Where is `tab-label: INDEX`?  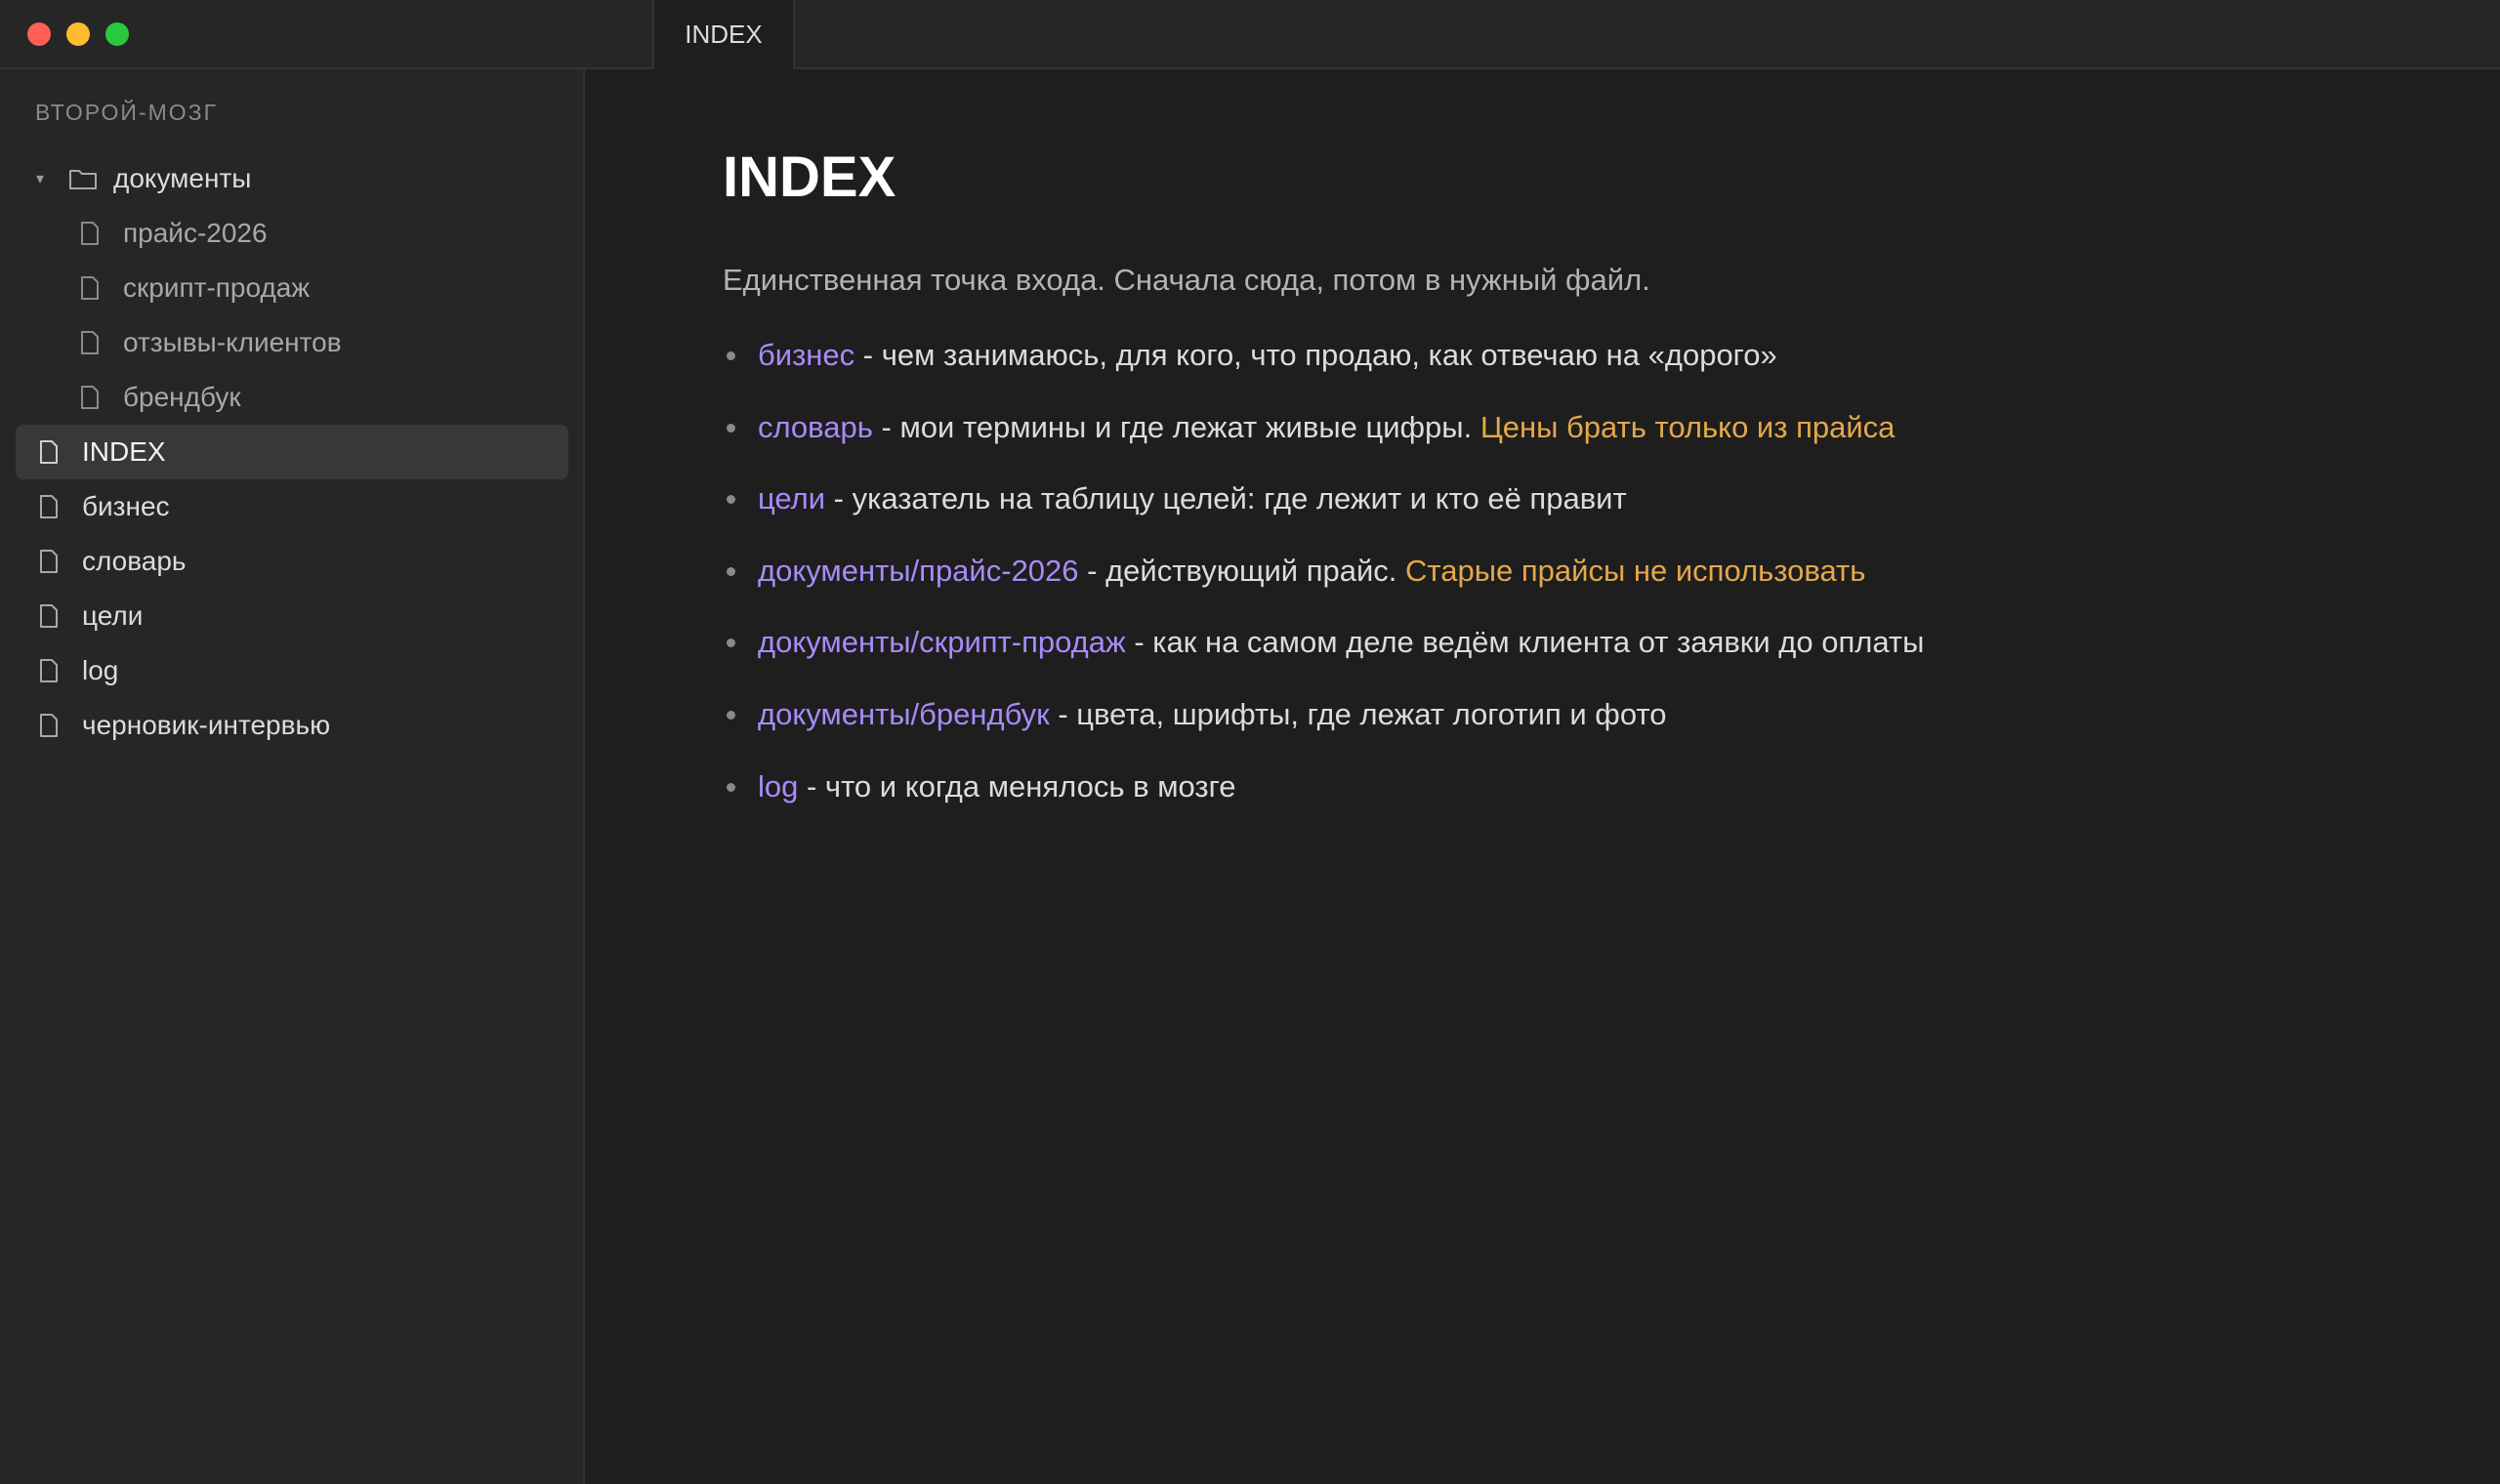 tab-label: INDEX is located at coordinates (724, 34).